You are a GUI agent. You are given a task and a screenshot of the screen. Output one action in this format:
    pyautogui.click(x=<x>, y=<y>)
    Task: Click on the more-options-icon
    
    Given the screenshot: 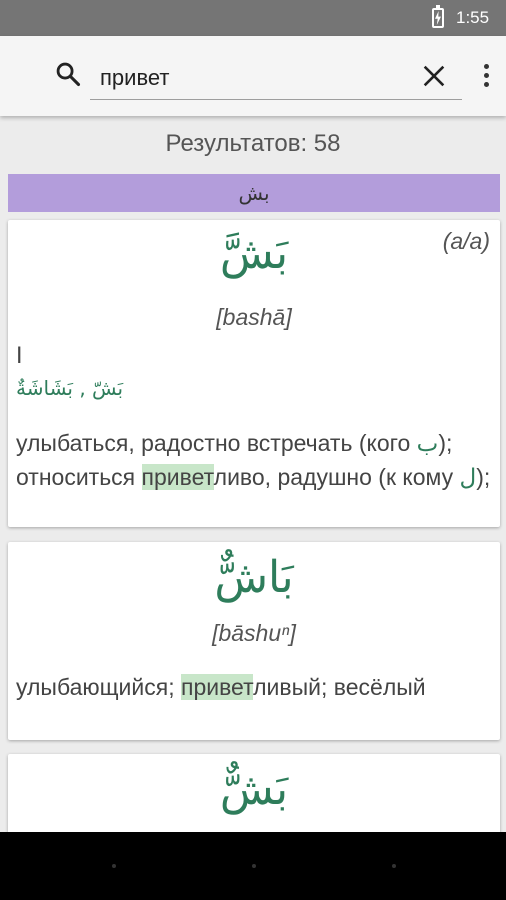 What is the action you would take?
    pyautogui.click(x=486, y=75)
    